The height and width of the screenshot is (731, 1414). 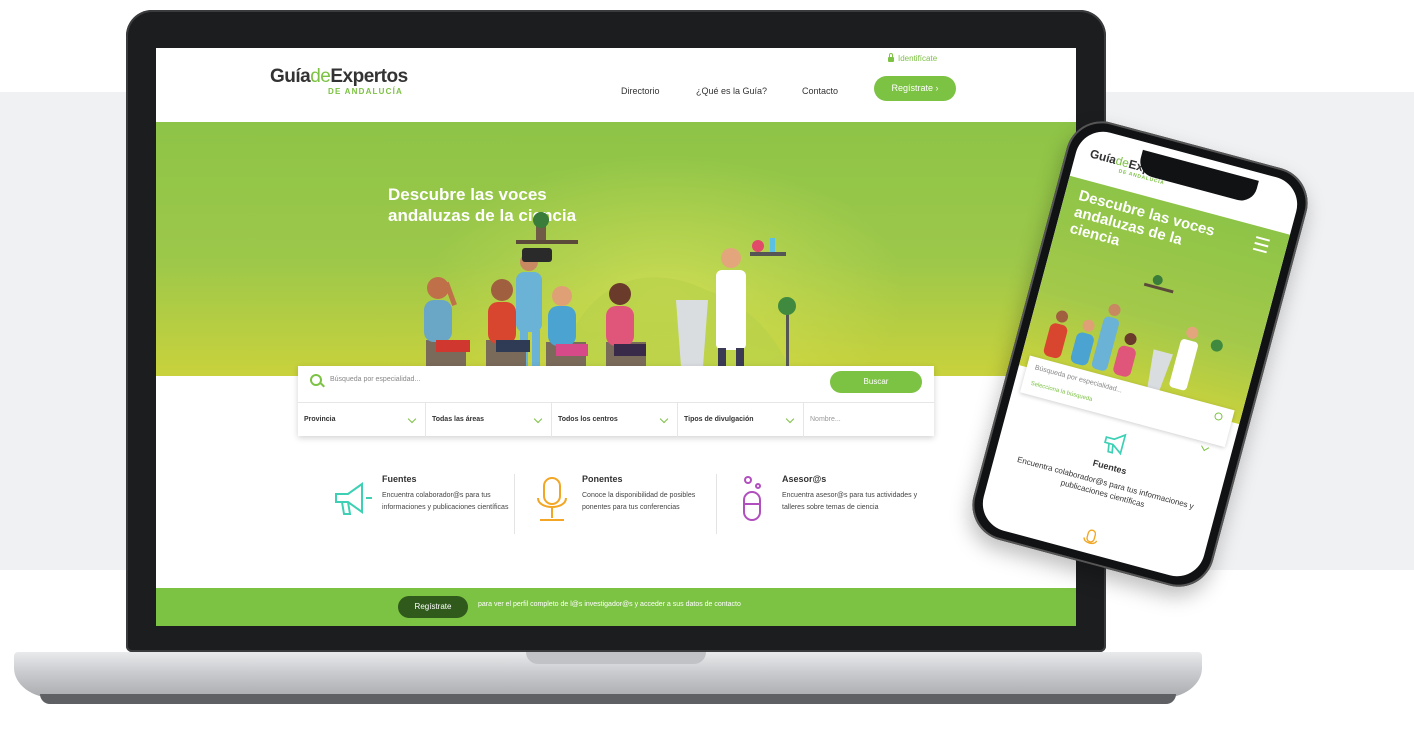 I want to click on audience-illustration, so click(x=610, y=294).